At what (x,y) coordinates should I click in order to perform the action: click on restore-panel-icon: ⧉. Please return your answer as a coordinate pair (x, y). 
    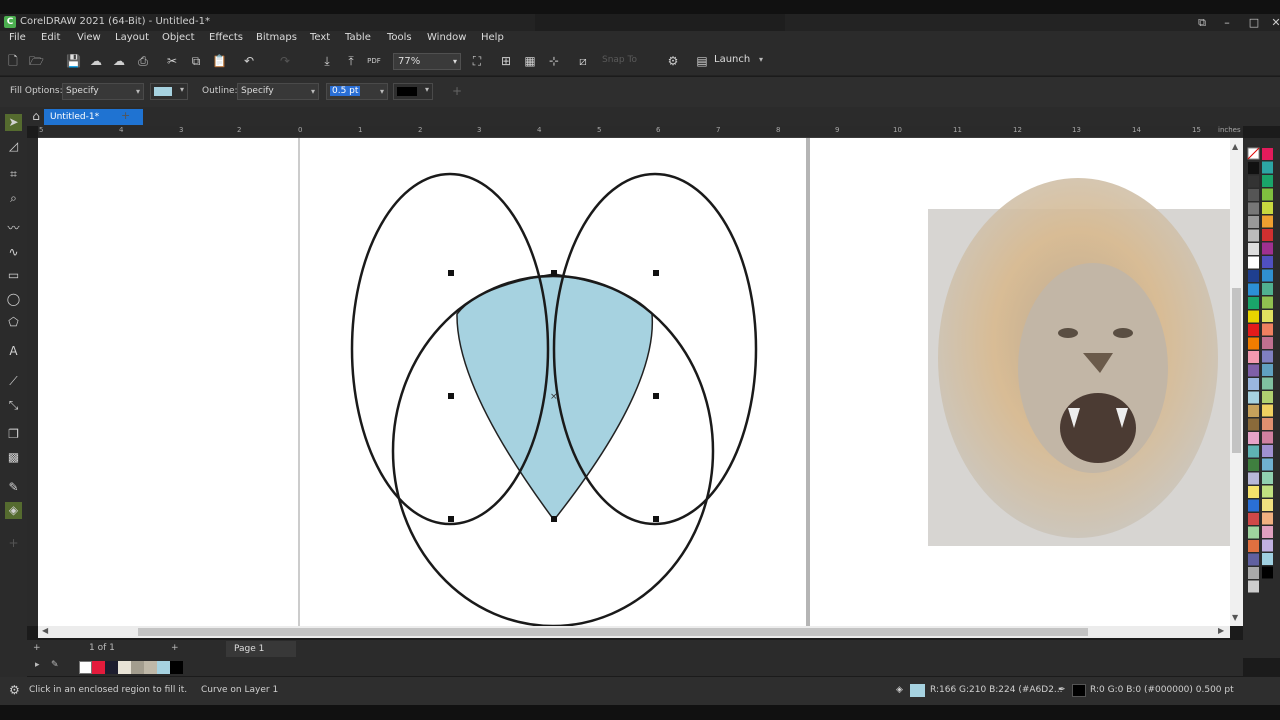
    Looking at the image, I should click on (1202, 22).